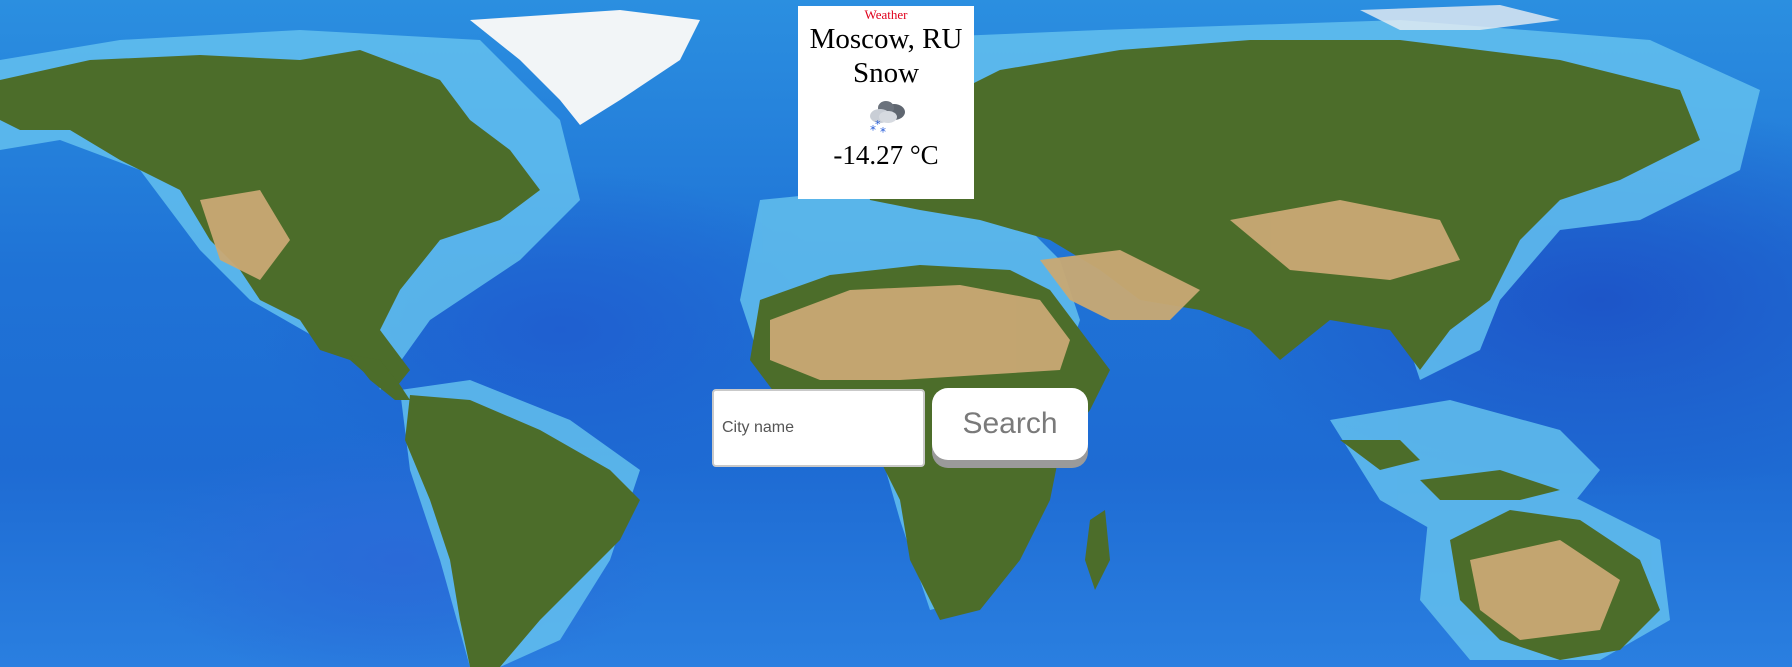 The width and height of the screenshot is (1792, 667). What do you see at coordinates (886, 39) in the screenshot?
I see `weather-location: Moscow, RU` at bounding box center [886, 39].